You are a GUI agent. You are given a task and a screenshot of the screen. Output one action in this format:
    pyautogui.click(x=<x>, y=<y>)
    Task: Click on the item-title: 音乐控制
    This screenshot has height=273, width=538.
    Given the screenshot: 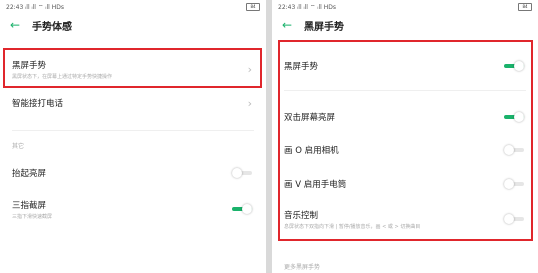 What is the action you would take?
    pyautogui.click(x=301, y=215)
    